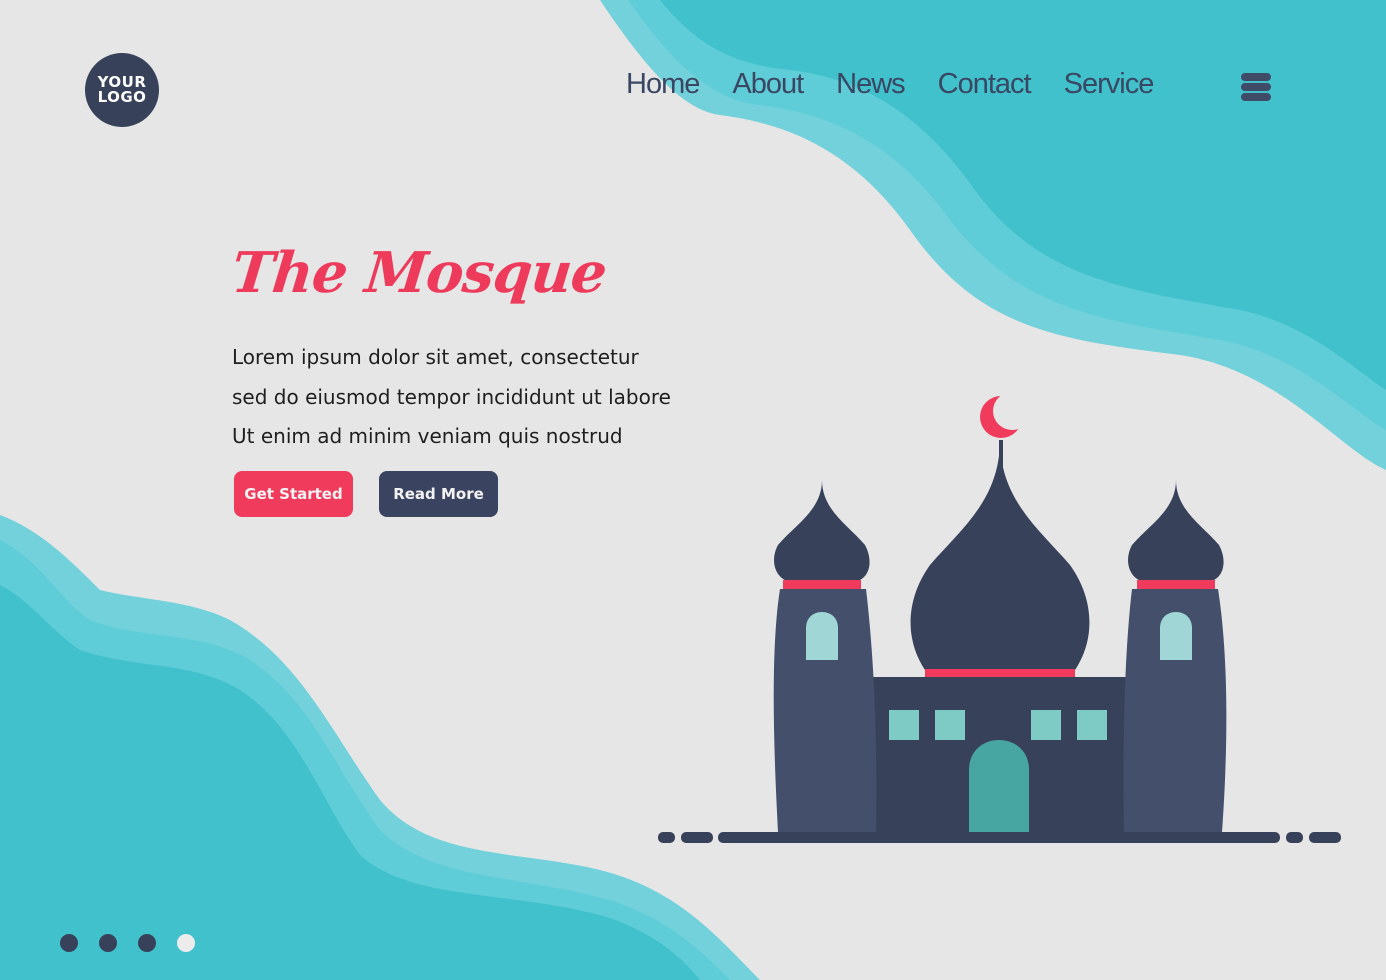 The width and height of the screenshot is (1386, 980). What do you see at coordinates (768, 84) in the screenshot?
I see `nav-about: About` at bounding box center [768, 84].